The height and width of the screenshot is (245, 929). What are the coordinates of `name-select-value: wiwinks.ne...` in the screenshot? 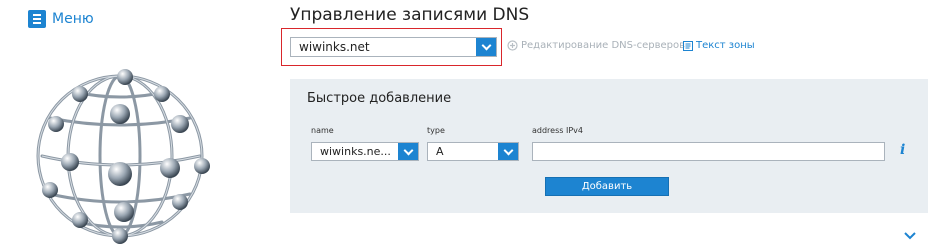 It's located at (355, 151).